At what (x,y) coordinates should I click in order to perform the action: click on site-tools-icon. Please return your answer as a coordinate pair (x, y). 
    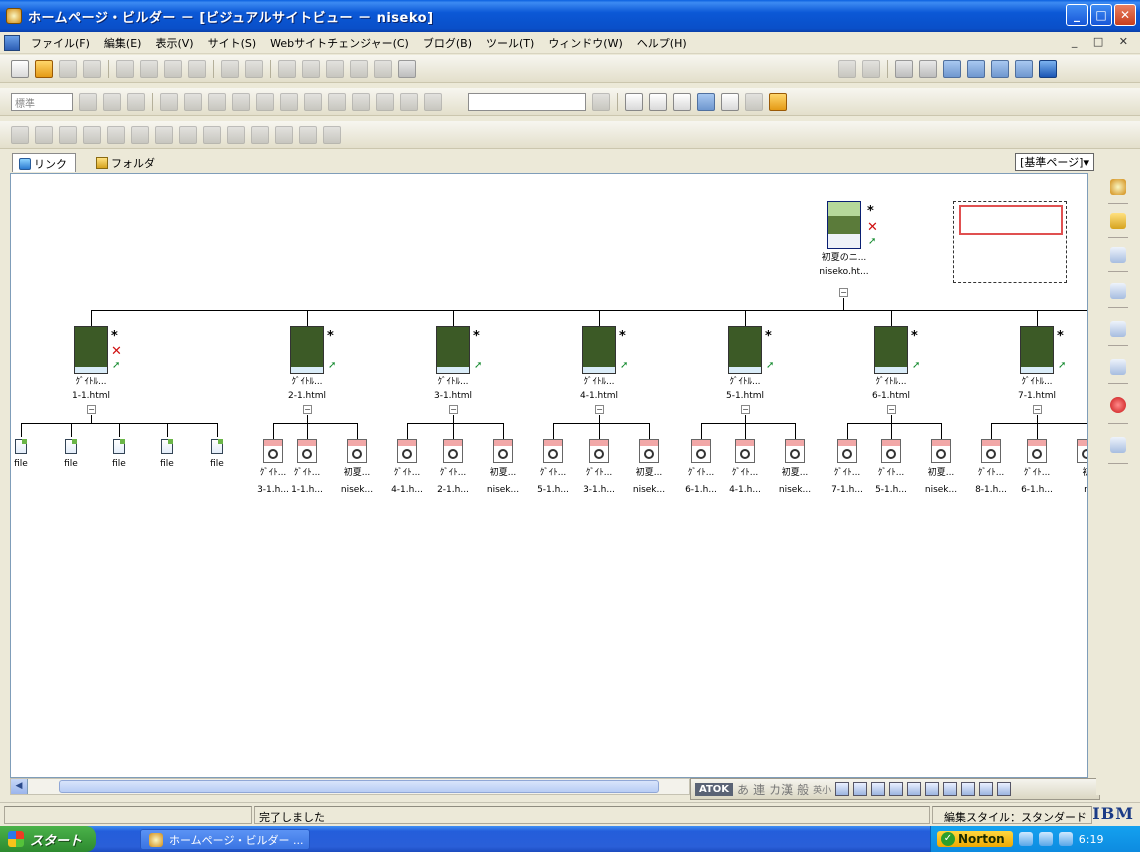
    Looking at the image, I should click on (407, 68).